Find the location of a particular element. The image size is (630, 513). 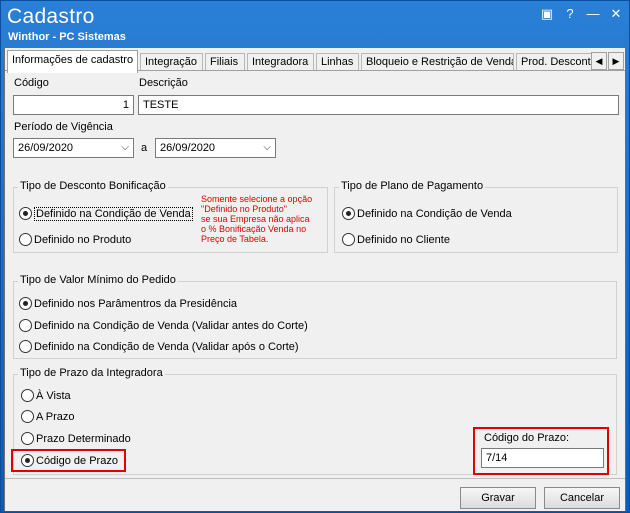

cancelar-button: Cancelar is located at coordinates (582, 498).